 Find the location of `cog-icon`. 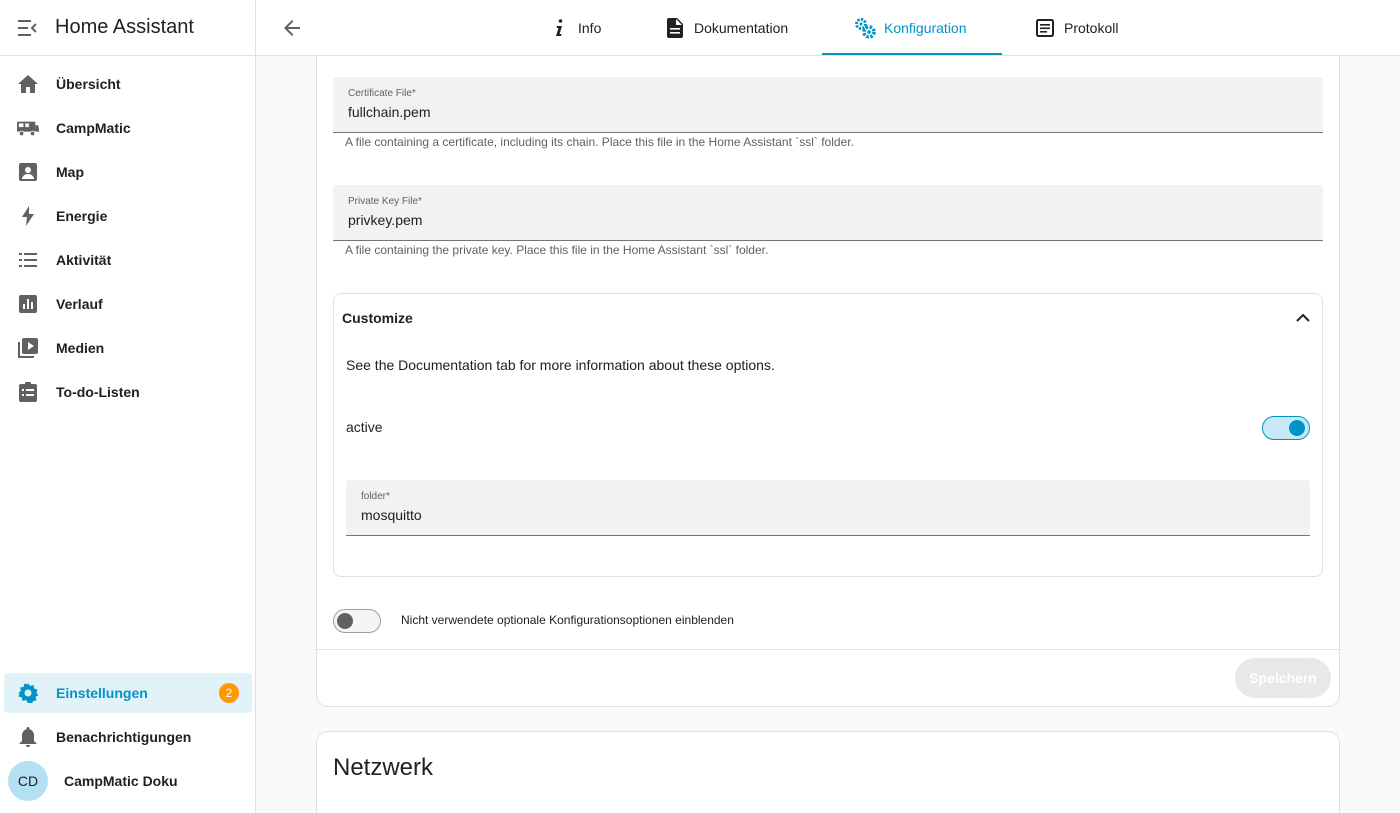

cog-icon is located at coordinates (28, 693).